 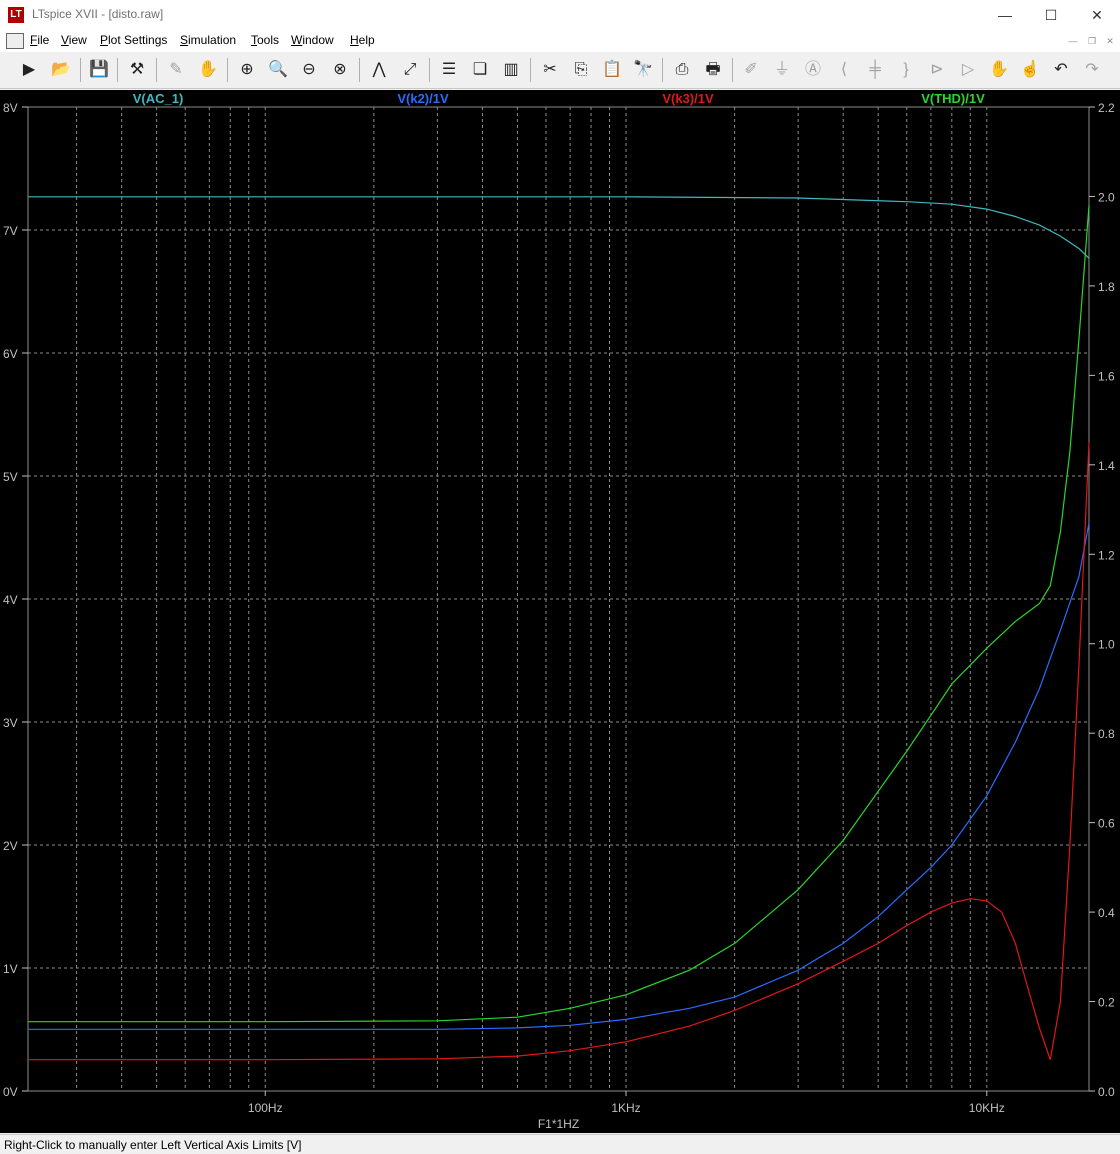 What do you see at coordinates (16, 15) in the screenshot?
I see `ltspice-icon: LT` at bounding box center [16, 15].